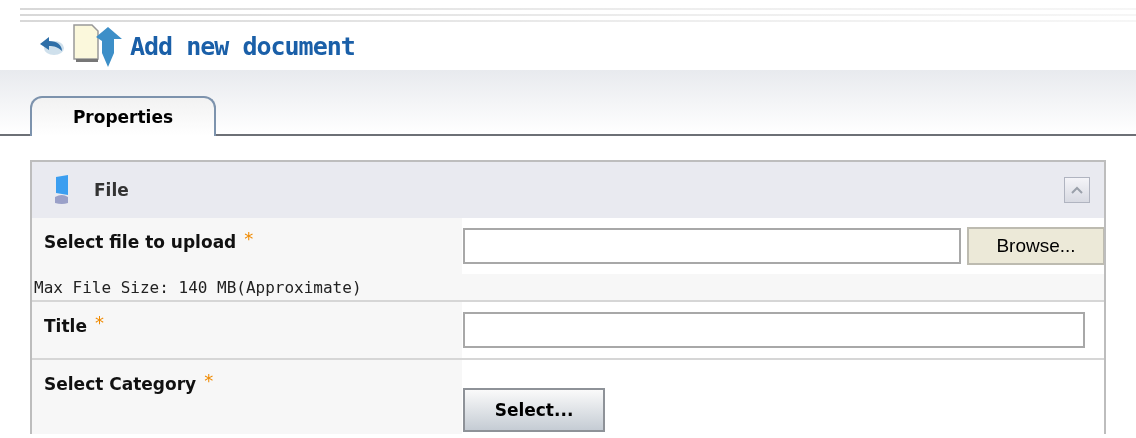 This screenshot has width=1136, height=438. Describe the element at coordinates (140, 241) in the screenshot. I see `field-label: Select file to upload` at that location.